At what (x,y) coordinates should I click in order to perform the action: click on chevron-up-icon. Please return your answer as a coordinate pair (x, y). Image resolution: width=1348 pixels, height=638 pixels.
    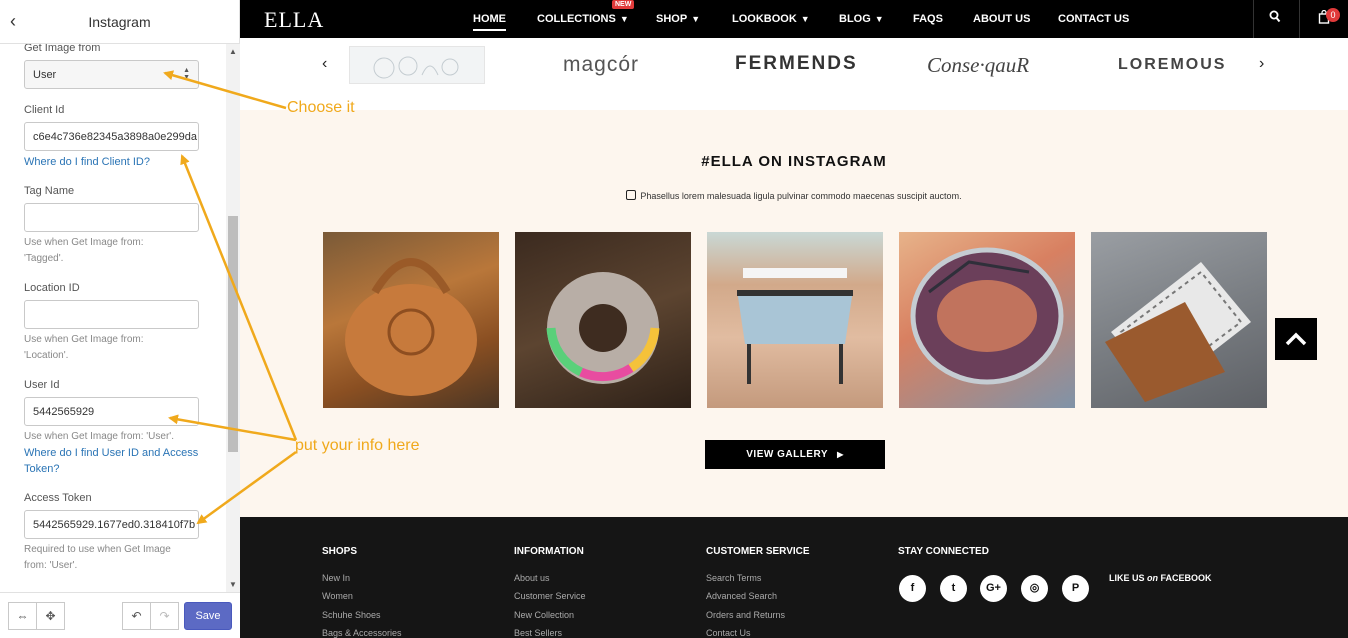
    Looking at the image, I should click on (1296, 339).